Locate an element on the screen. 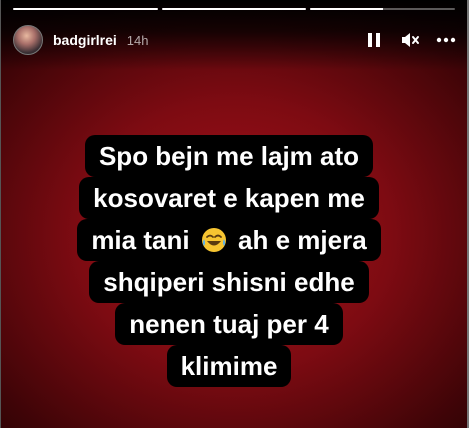 This screenshot has height=428, width=469. pause-icon is located at coordinates (374, 40).